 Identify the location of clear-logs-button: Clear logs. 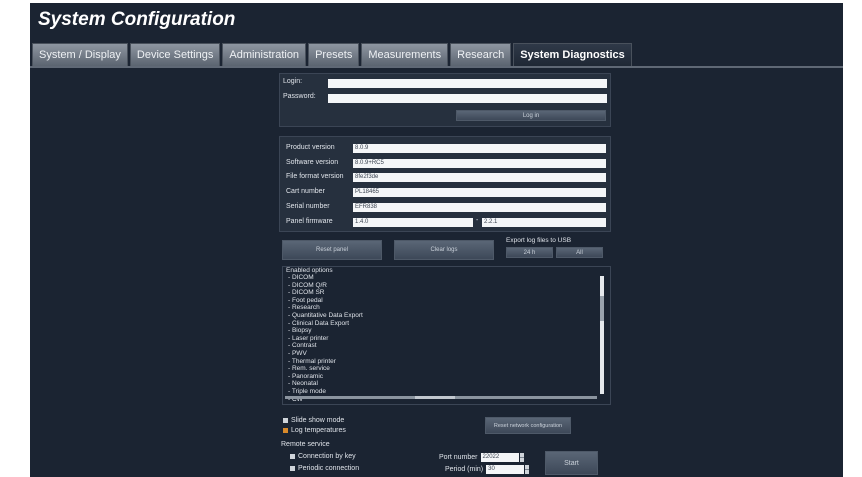
(444, 250).